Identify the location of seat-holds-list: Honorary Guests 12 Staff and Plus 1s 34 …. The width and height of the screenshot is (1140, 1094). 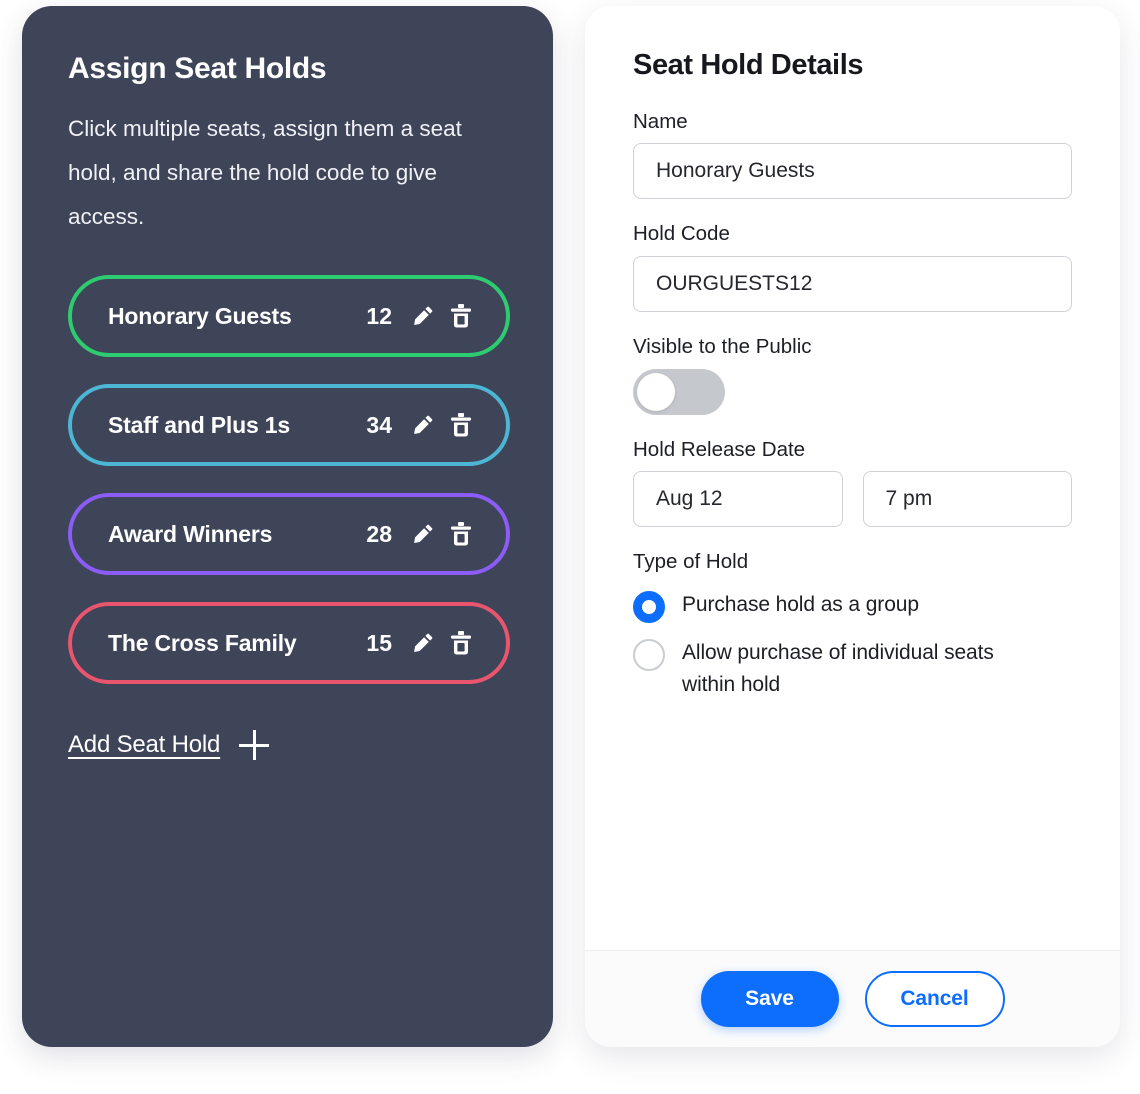
(289, 479).